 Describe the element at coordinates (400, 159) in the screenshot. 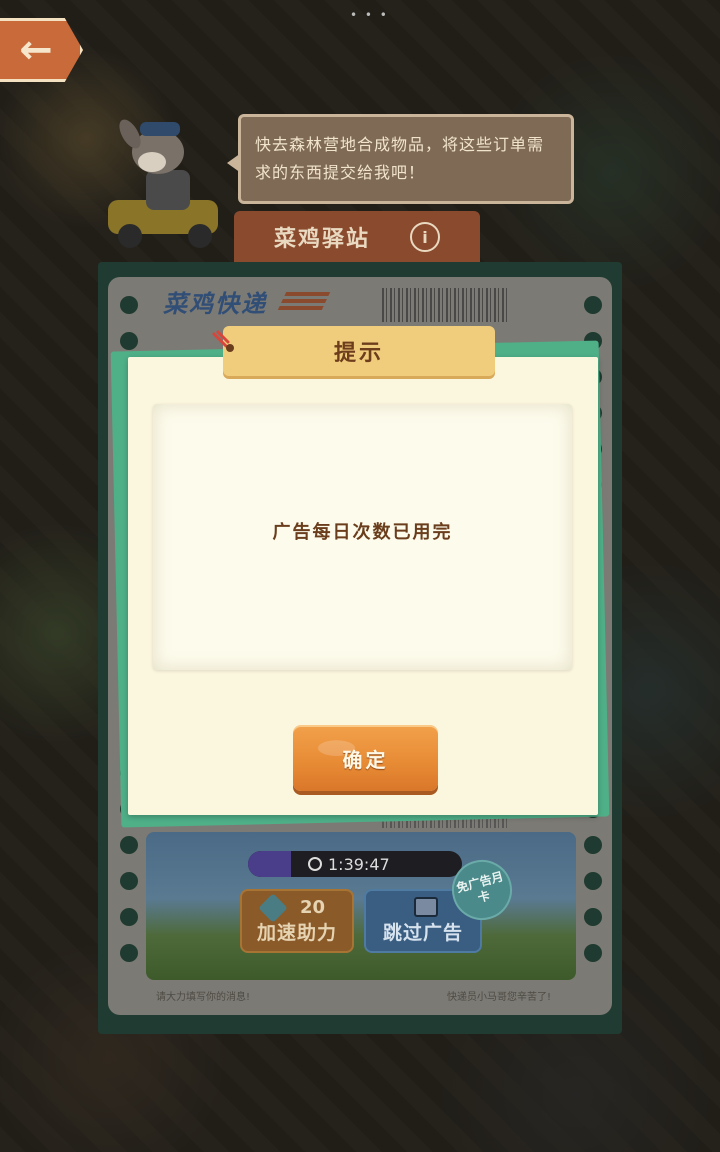

I see `npc-speech-bubble: 快去森林营地合成物品，将这些订单需求的东西提交给我吧！` at that location.